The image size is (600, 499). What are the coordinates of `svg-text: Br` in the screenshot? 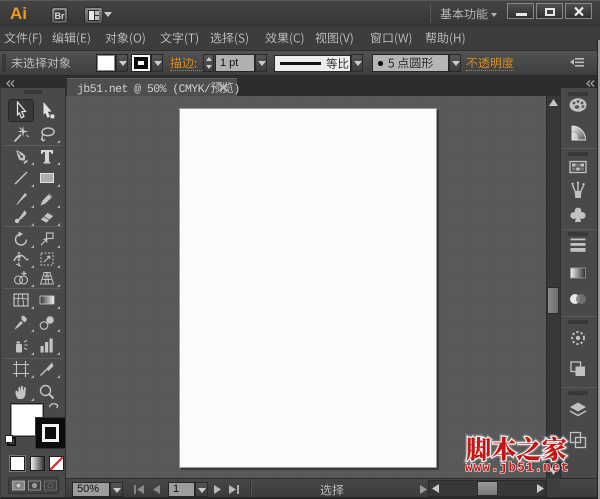 It's located at (59, 16).